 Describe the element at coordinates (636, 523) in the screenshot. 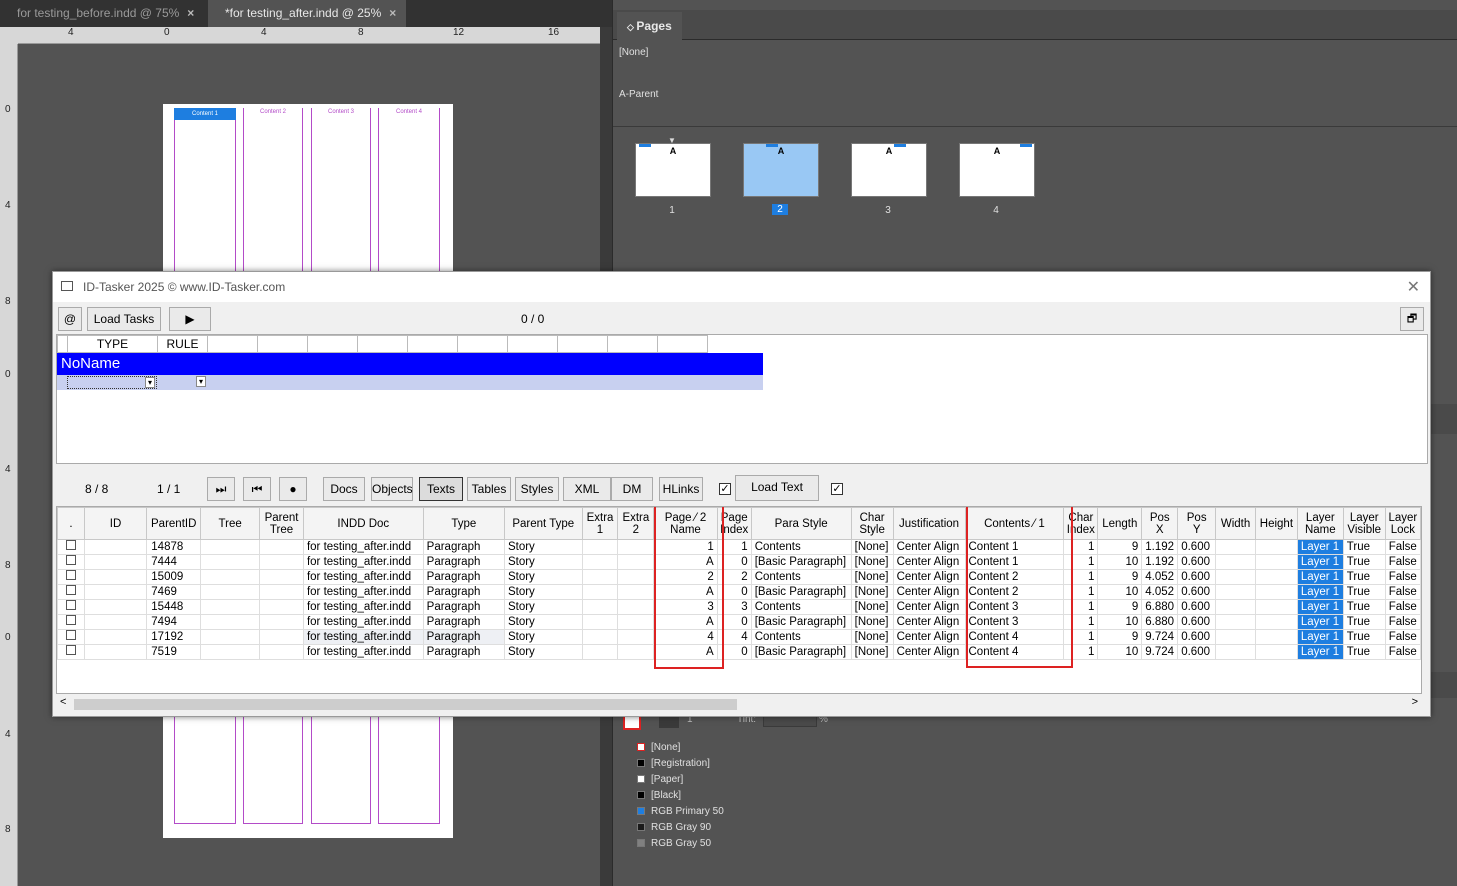

I see `column-header: Extra 2` at that location.